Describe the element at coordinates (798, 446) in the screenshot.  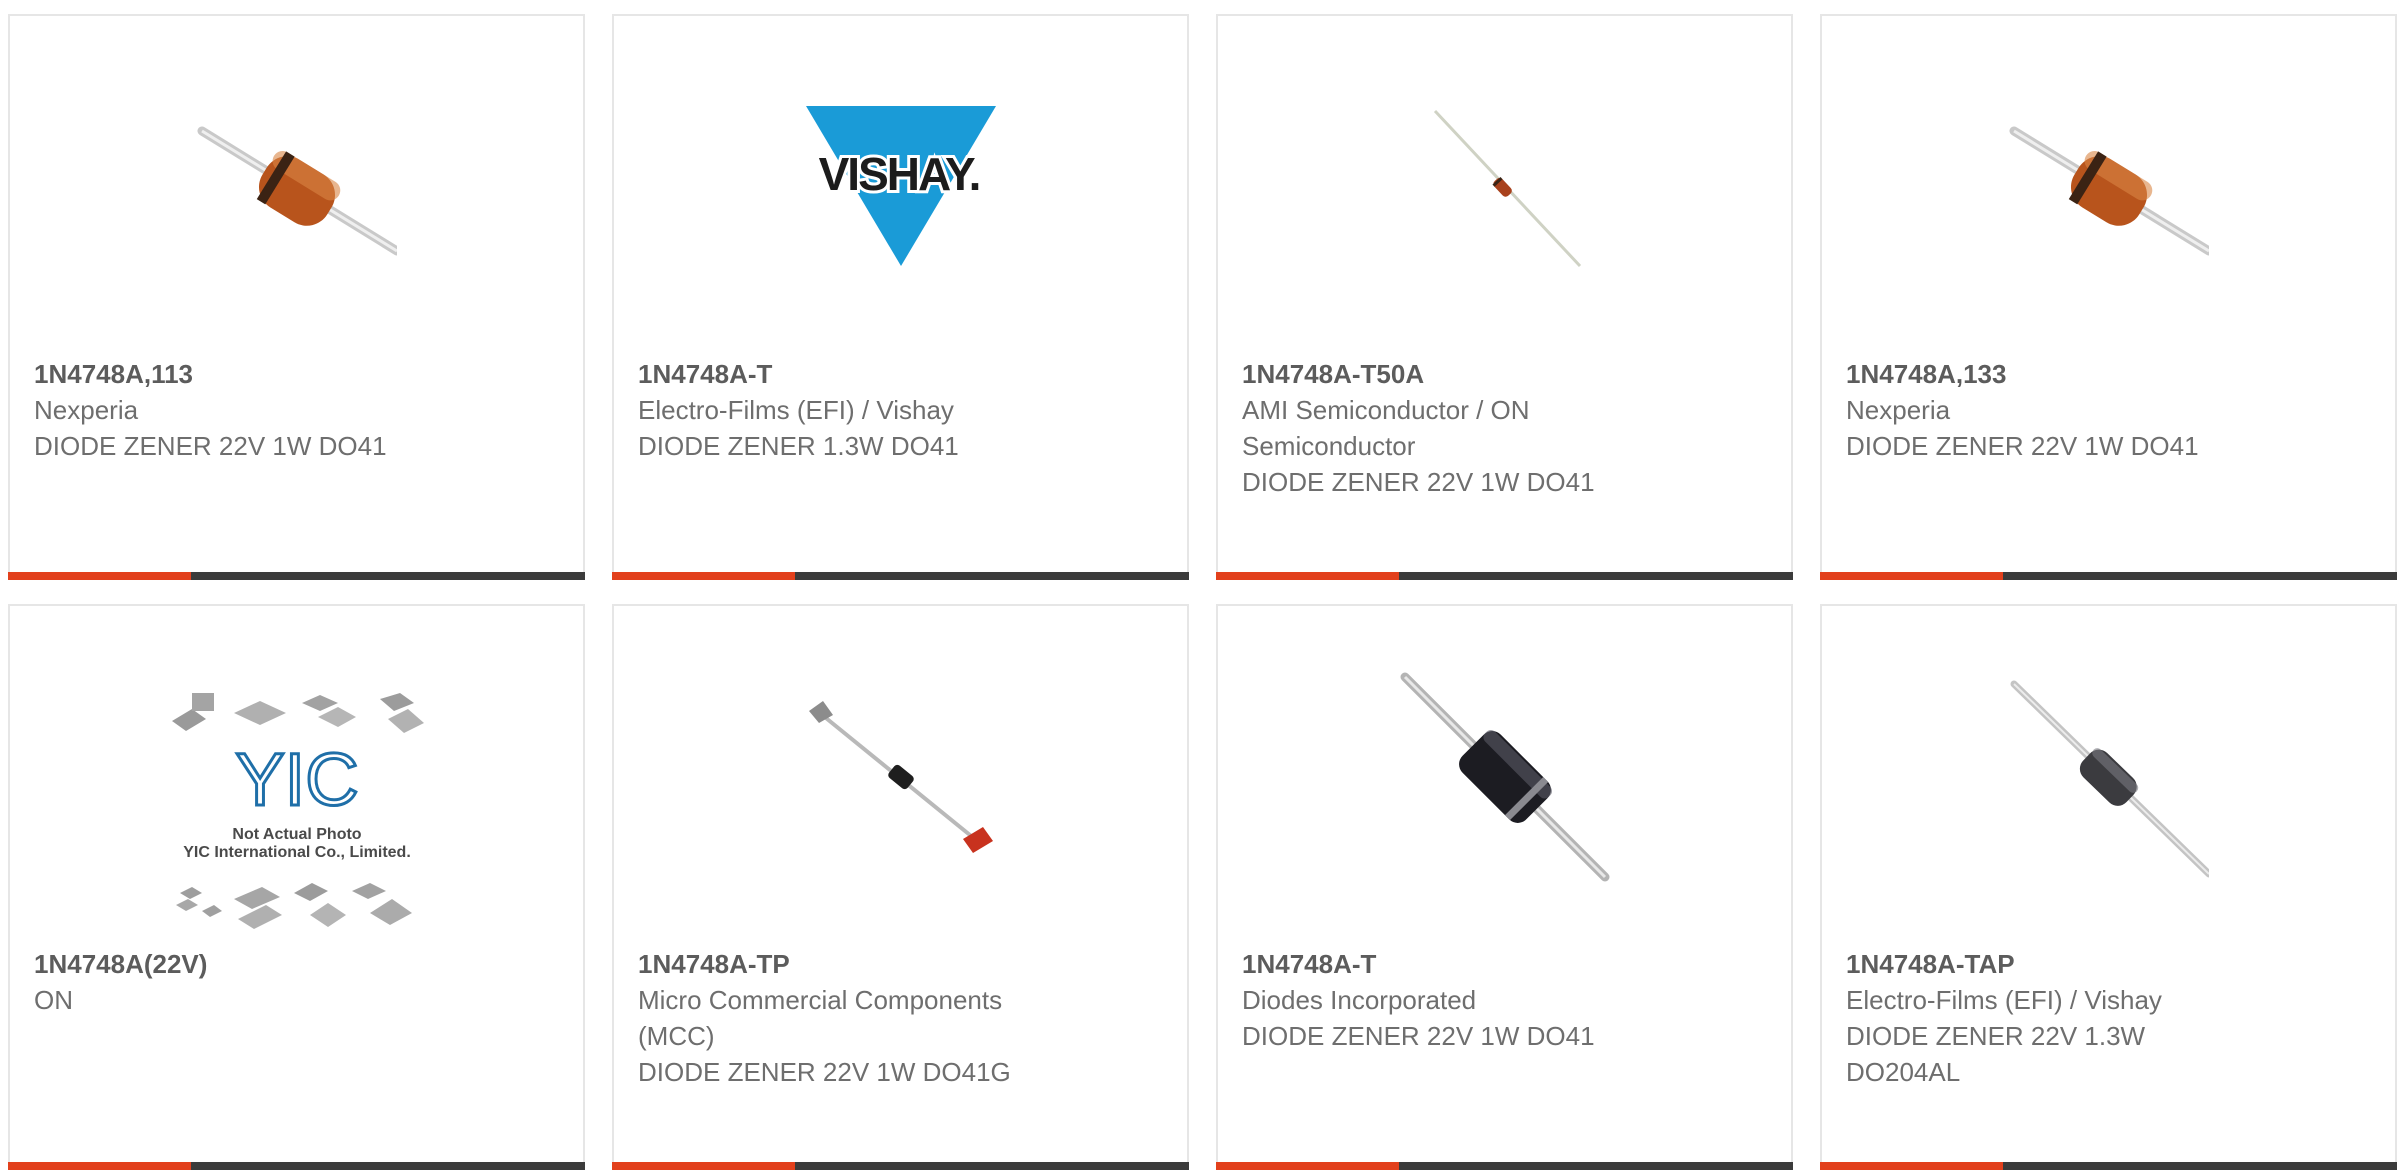
I see `description: DIODE ZENER 1.3W DO41` at that location.